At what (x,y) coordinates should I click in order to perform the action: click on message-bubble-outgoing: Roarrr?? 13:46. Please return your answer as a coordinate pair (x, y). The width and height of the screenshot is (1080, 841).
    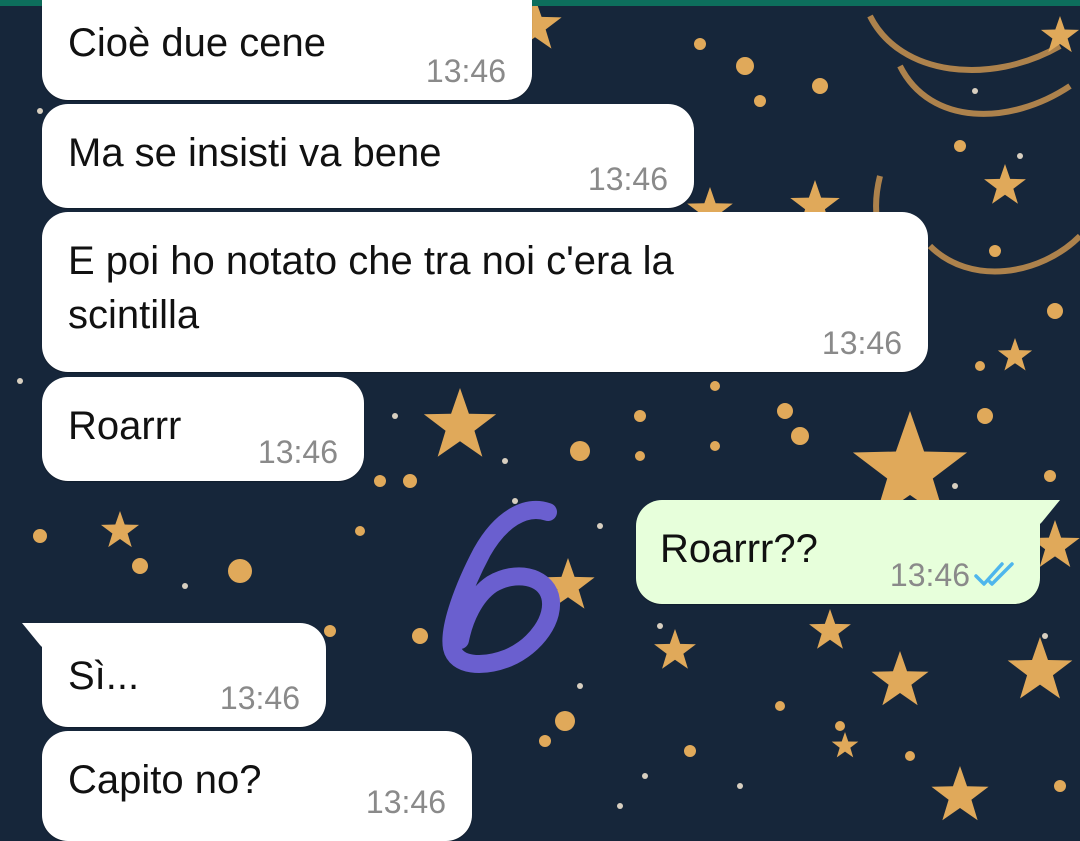
    Looking at the image, I should click on (848, 552).